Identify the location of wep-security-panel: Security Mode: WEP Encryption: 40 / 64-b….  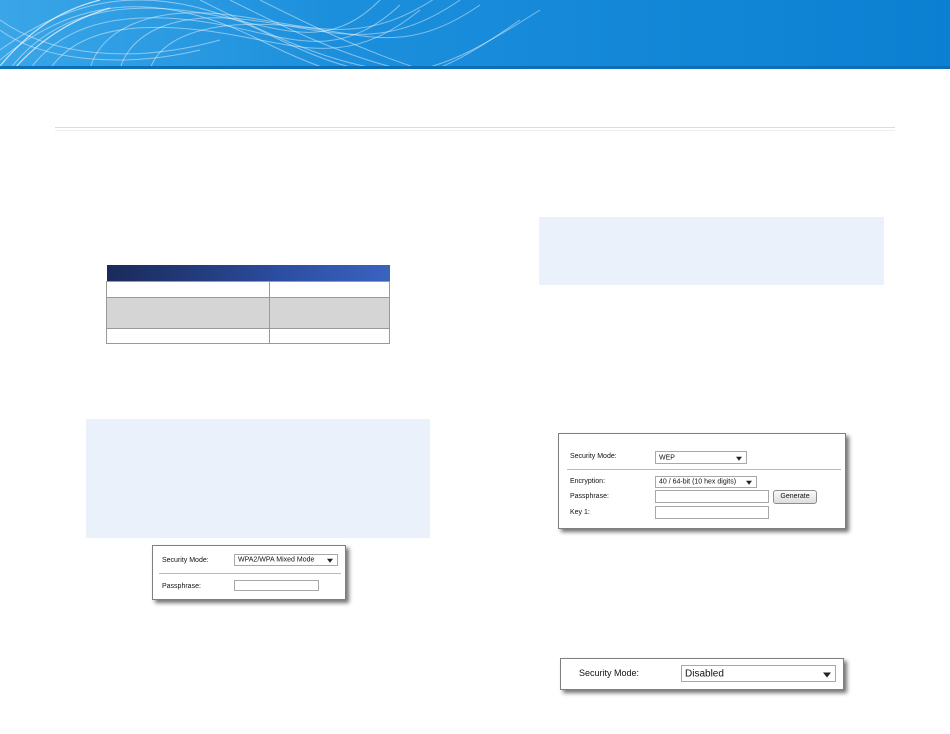
(702, 481).